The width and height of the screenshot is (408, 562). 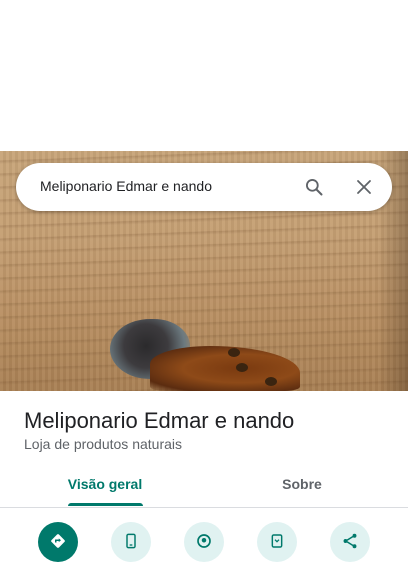 What do you see at coordinates (105, 504) in the screenshot?
I see `tab-selected-indicator` at bounding box center [105, 504].